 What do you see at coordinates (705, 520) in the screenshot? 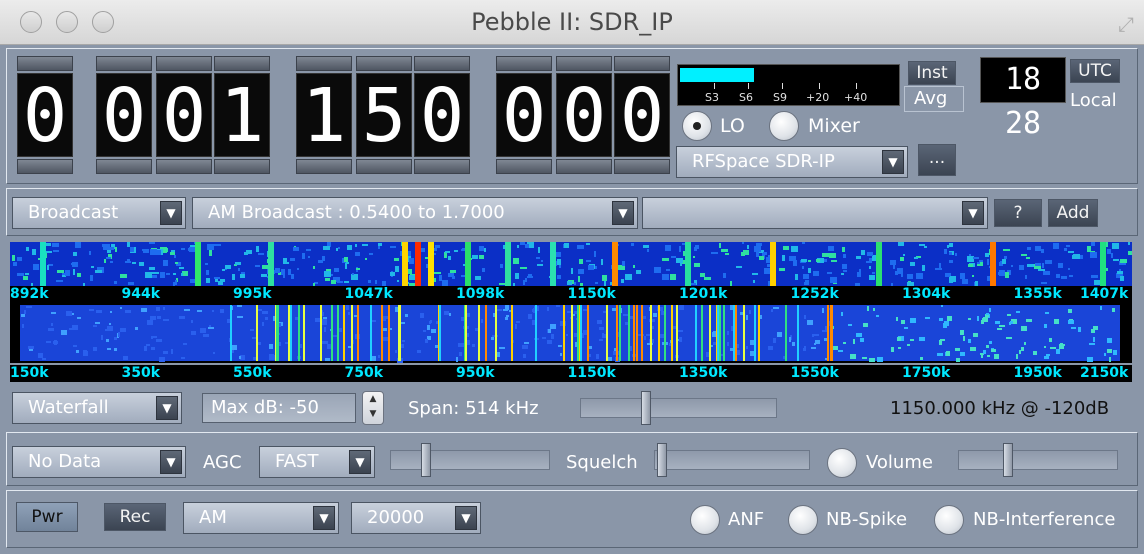
I see `anf-radio` at bounding box center [705, 520].